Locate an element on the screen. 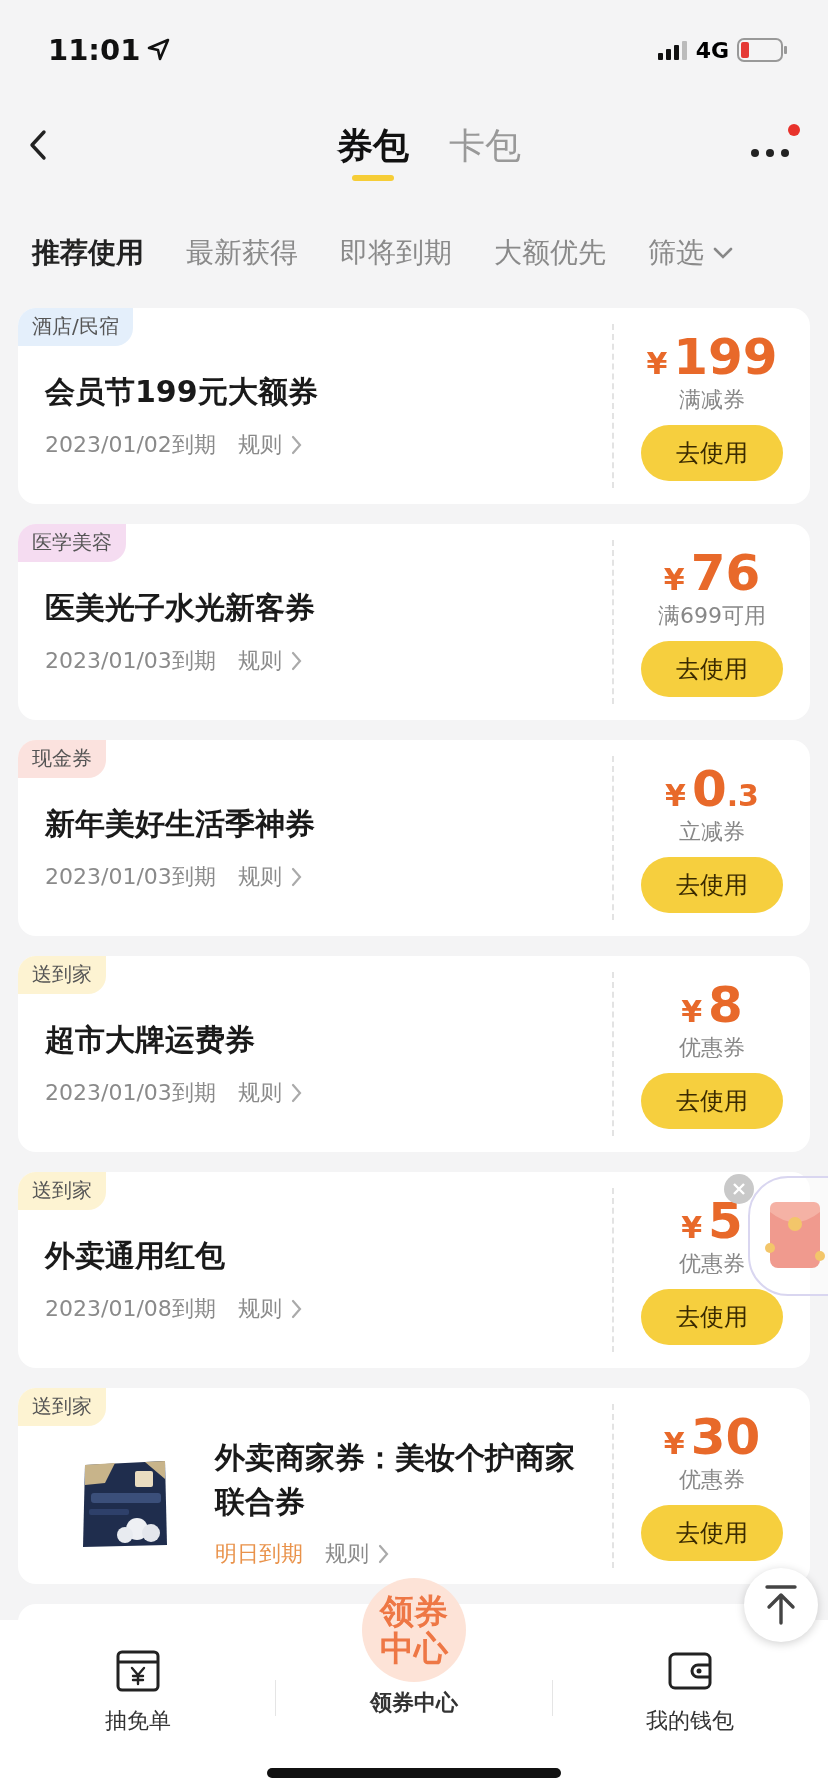  coupon-title: 外卖通用红包 is located at coordinates (135, 1256).